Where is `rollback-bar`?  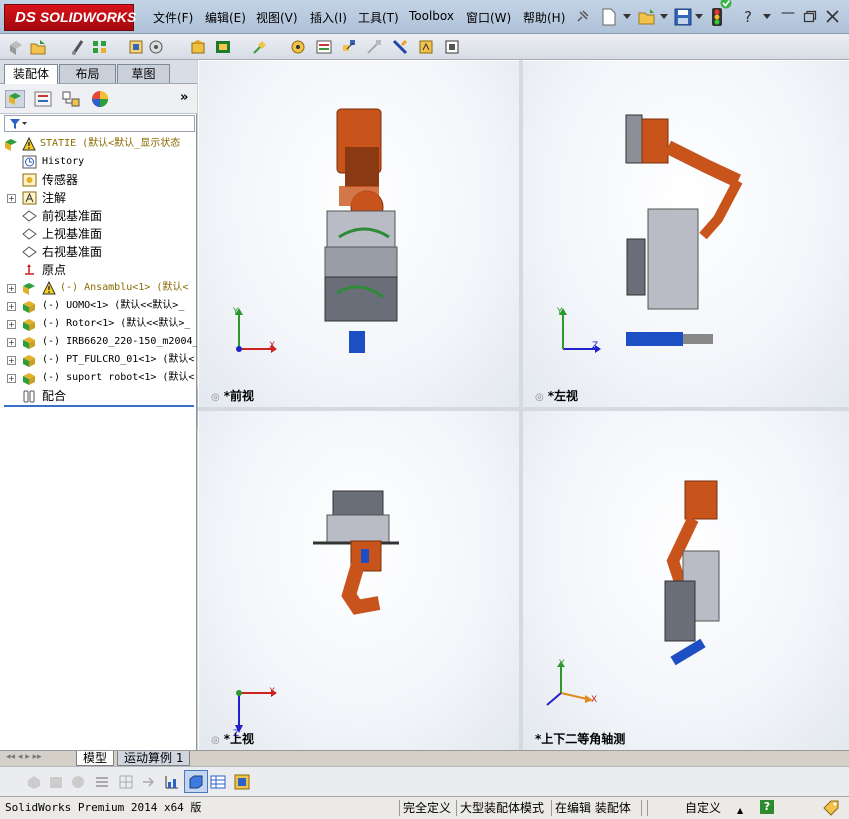 rollback-bar is located at coordinates (99, 406).